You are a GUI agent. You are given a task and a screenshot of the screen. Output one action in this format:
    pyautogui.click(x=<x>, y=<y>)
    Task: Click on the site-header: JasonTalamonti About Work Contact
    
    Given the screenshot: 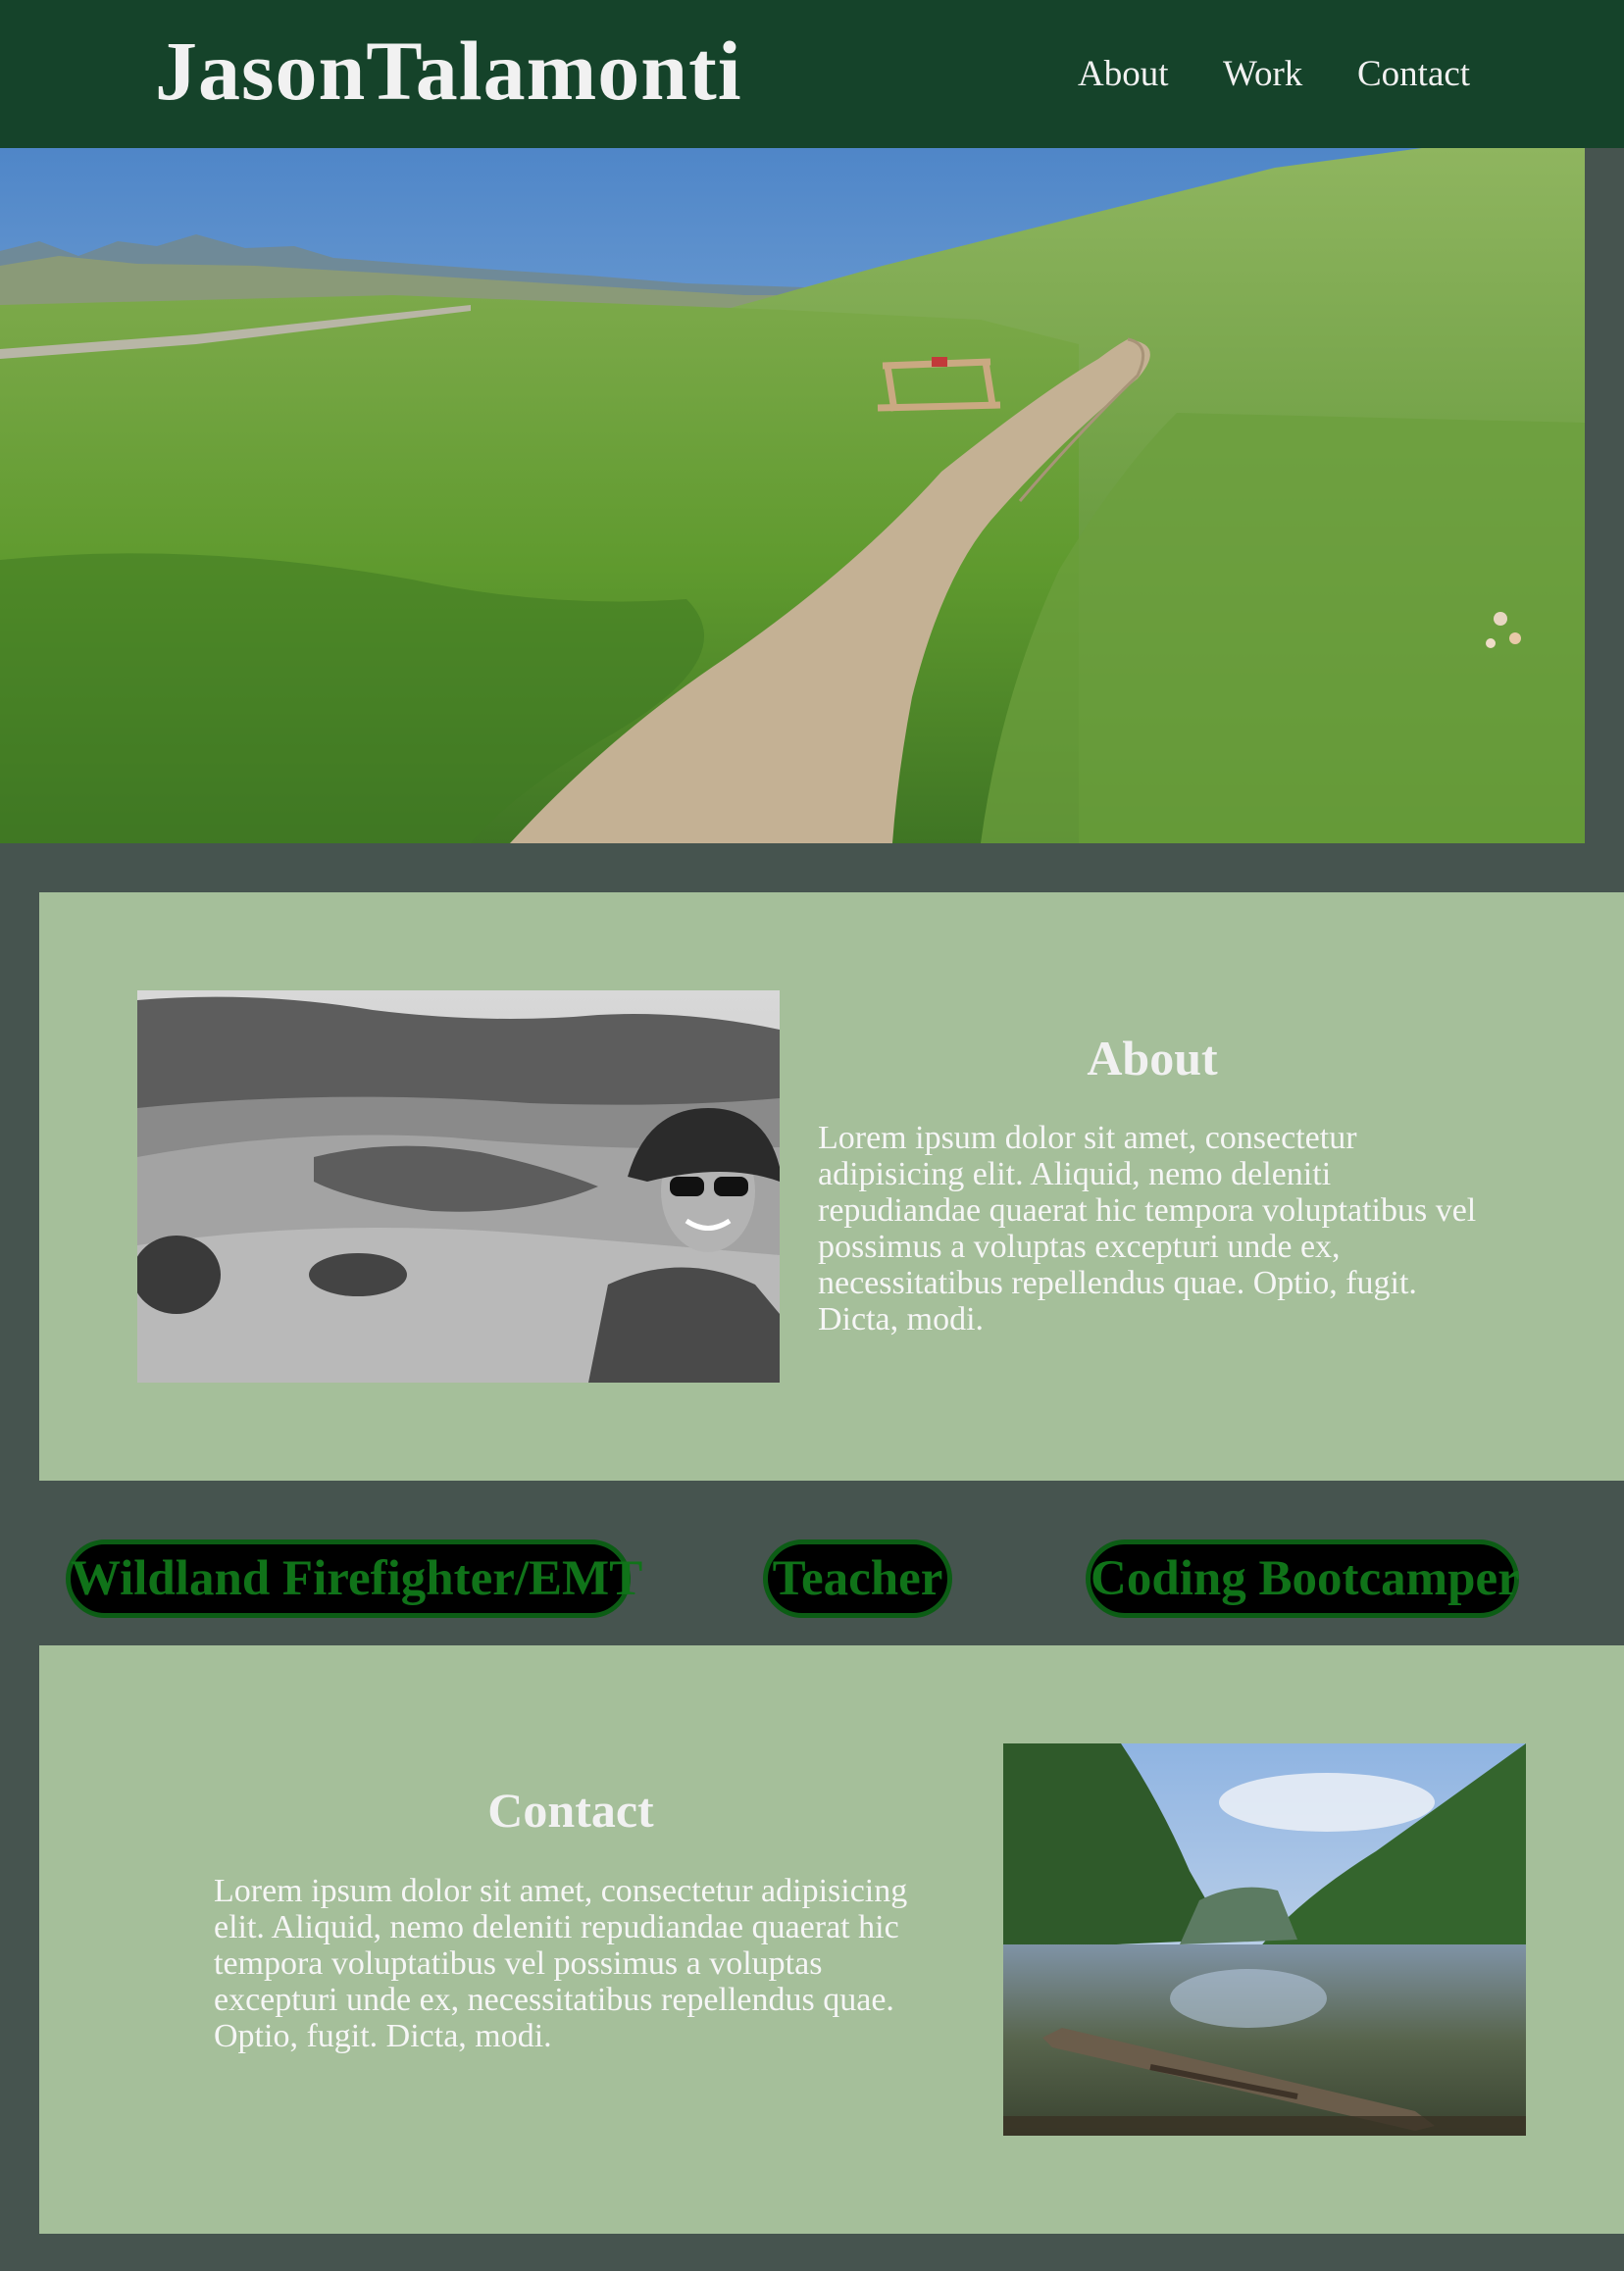 What is the action you would take?
    pyautogui.click(x=812, y=74)
    